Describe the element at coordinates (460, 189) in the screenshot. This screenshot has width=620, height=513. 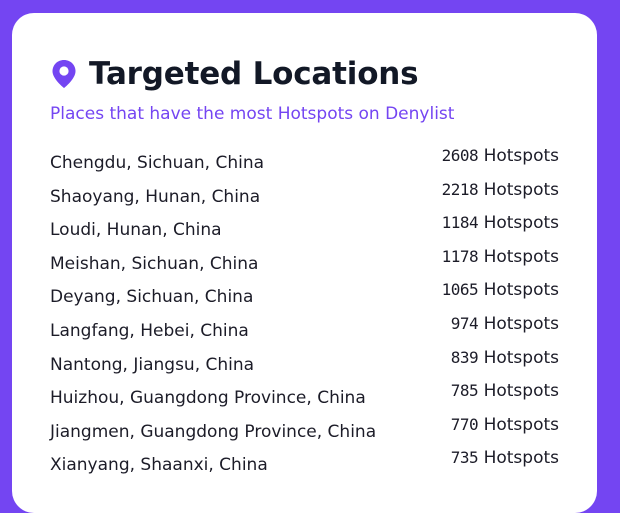
I see `hotspot-count-number: 2218` at that location.